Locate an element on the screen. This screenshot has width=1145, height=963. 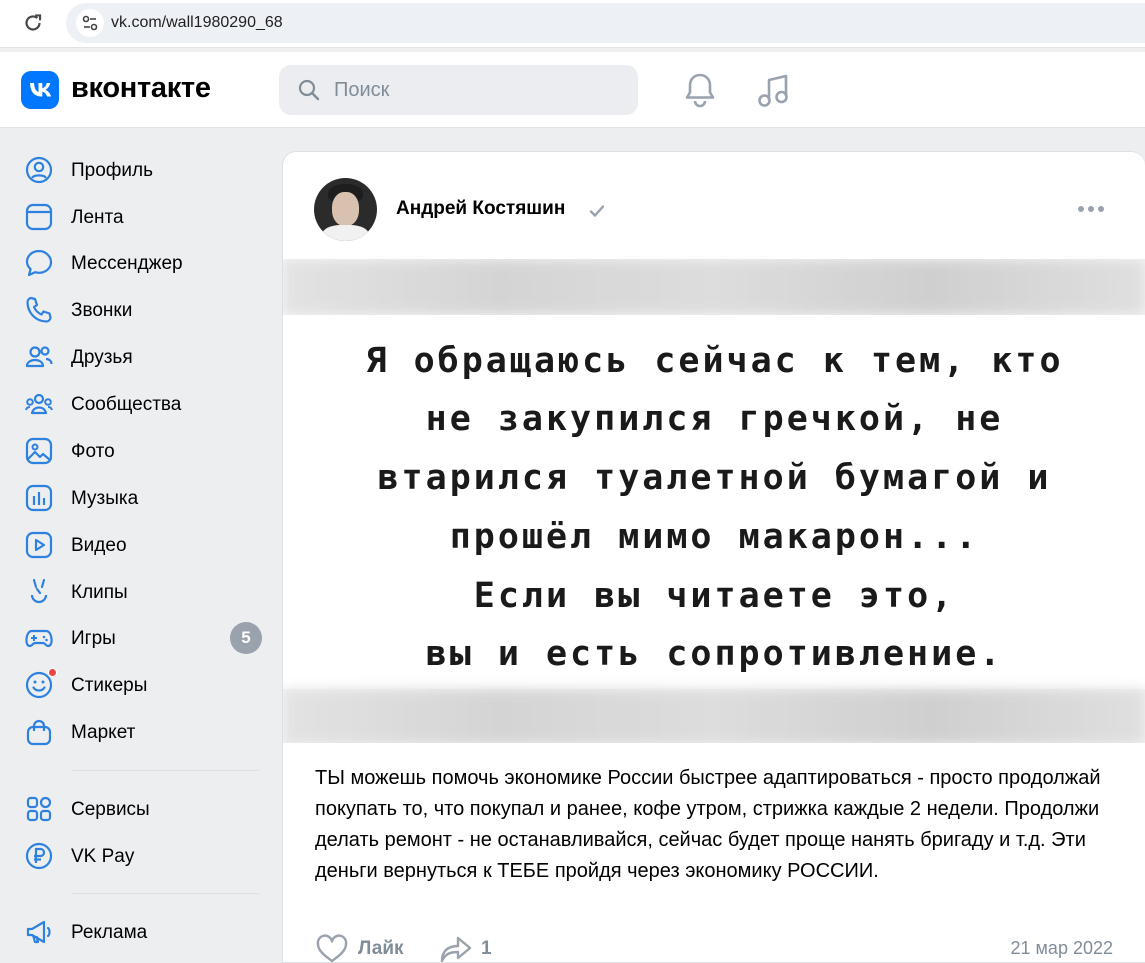
image-text-line: Если вы читаете это, is located at coordinates (714, 596).